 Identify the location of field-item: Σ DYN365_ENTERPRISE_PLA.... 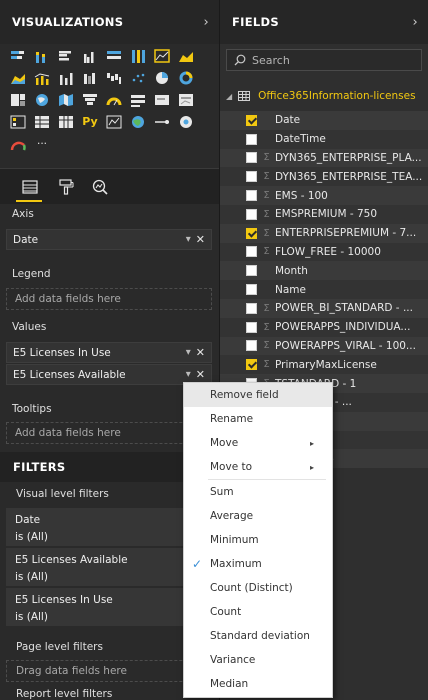
(324, 158).